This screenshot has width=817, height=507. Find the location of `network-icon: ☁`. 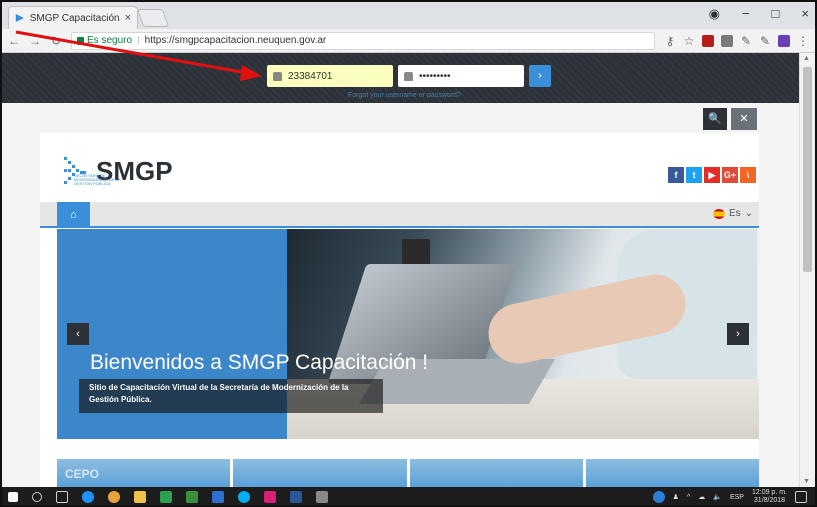

network-icon: ☁ is located at coordinates (701, 497).